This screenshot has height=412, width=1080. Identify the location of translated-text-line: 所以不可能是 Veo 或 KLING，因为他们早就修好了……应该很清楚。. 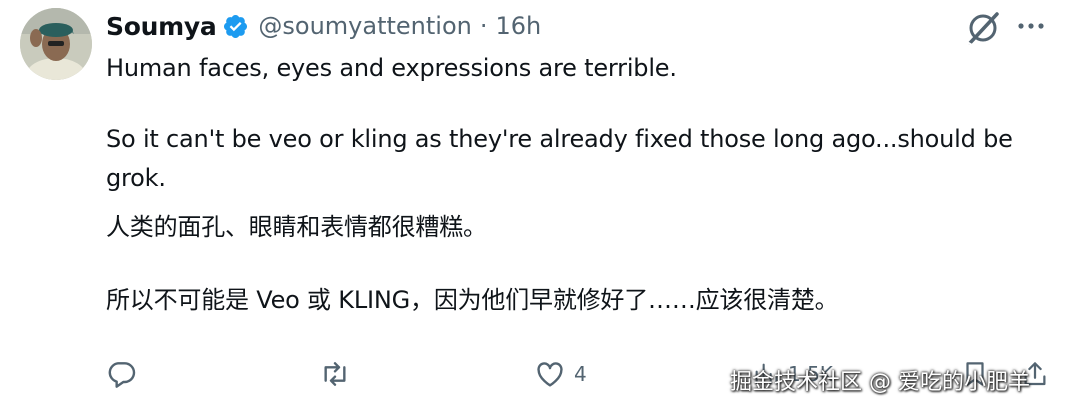
(472, 300).